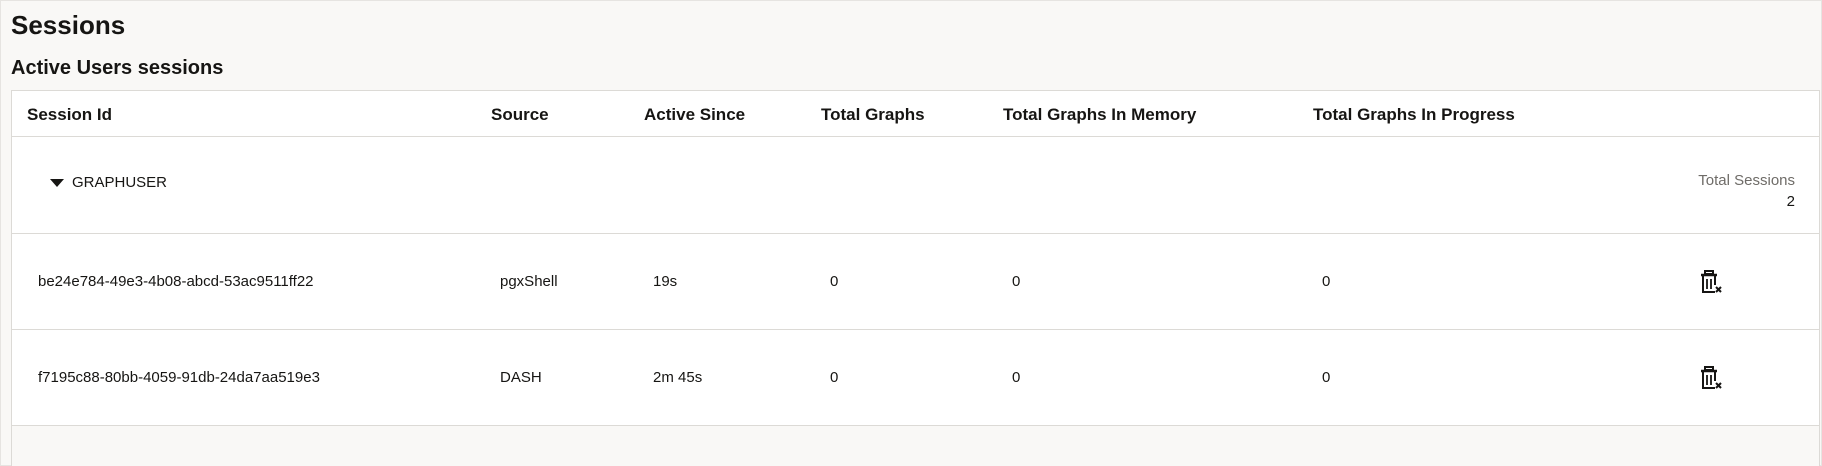  Describe the element at coordinates (1746, 191) in the screenshot. I see `total-sessions-summary: Total Sessions 2` at that location.